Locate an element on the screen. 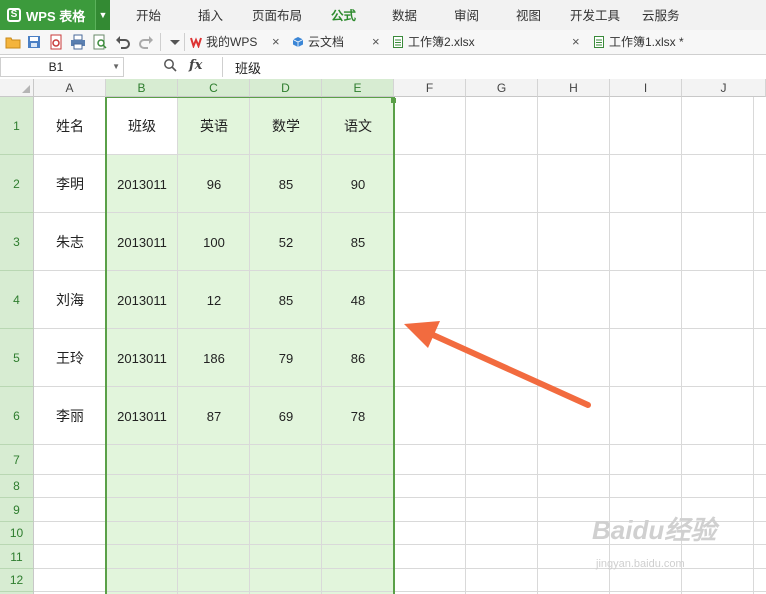 This screenshot has height=594, width=766. column-header-D: D is located at coordinates (286, 88).